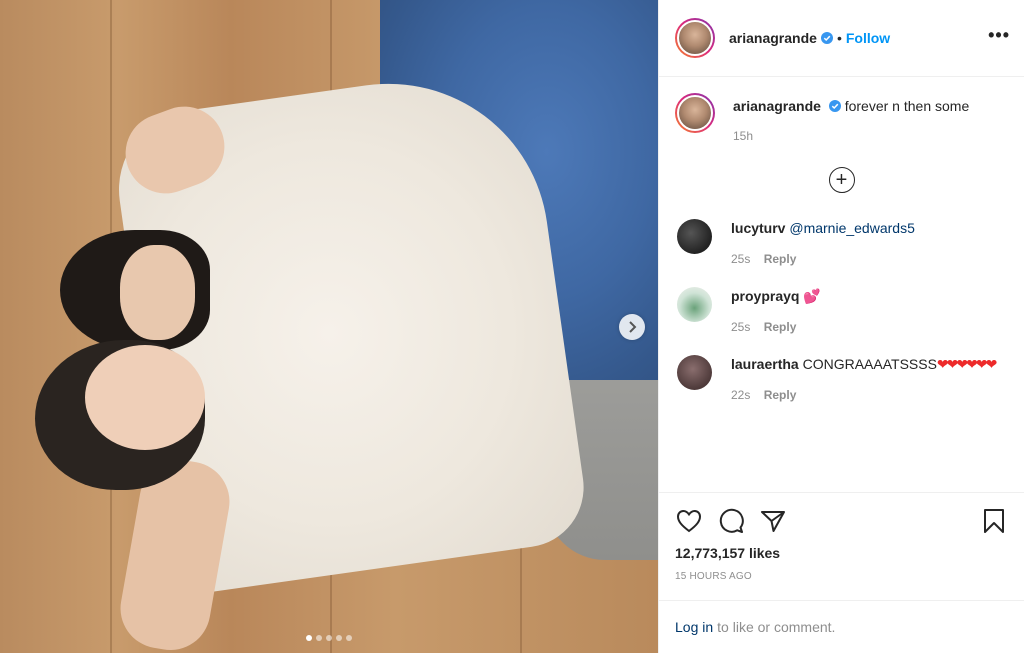  Describe the element at coordinates (841, 626) in the screenshot. I see `login-prompt: Log in to like or comment.` at that location.